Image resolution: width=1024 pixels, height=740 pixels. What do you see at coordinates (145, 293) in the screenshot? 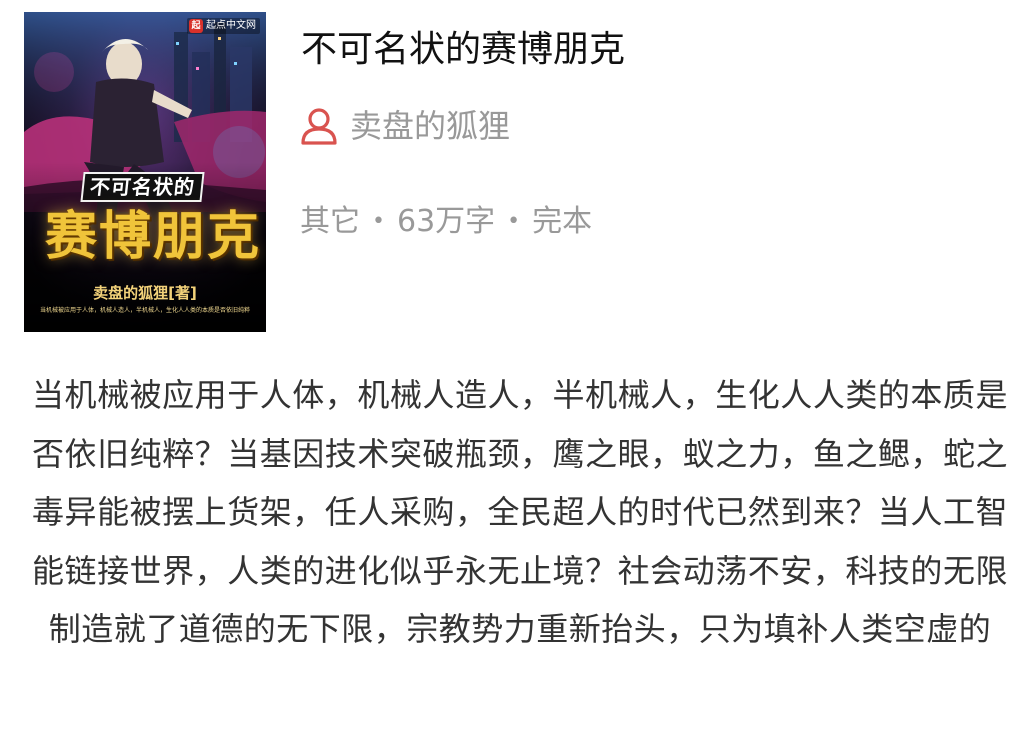
I see `cover-author-credit: 卖盘的狐狸[著]` at bounding box center [145, 293].